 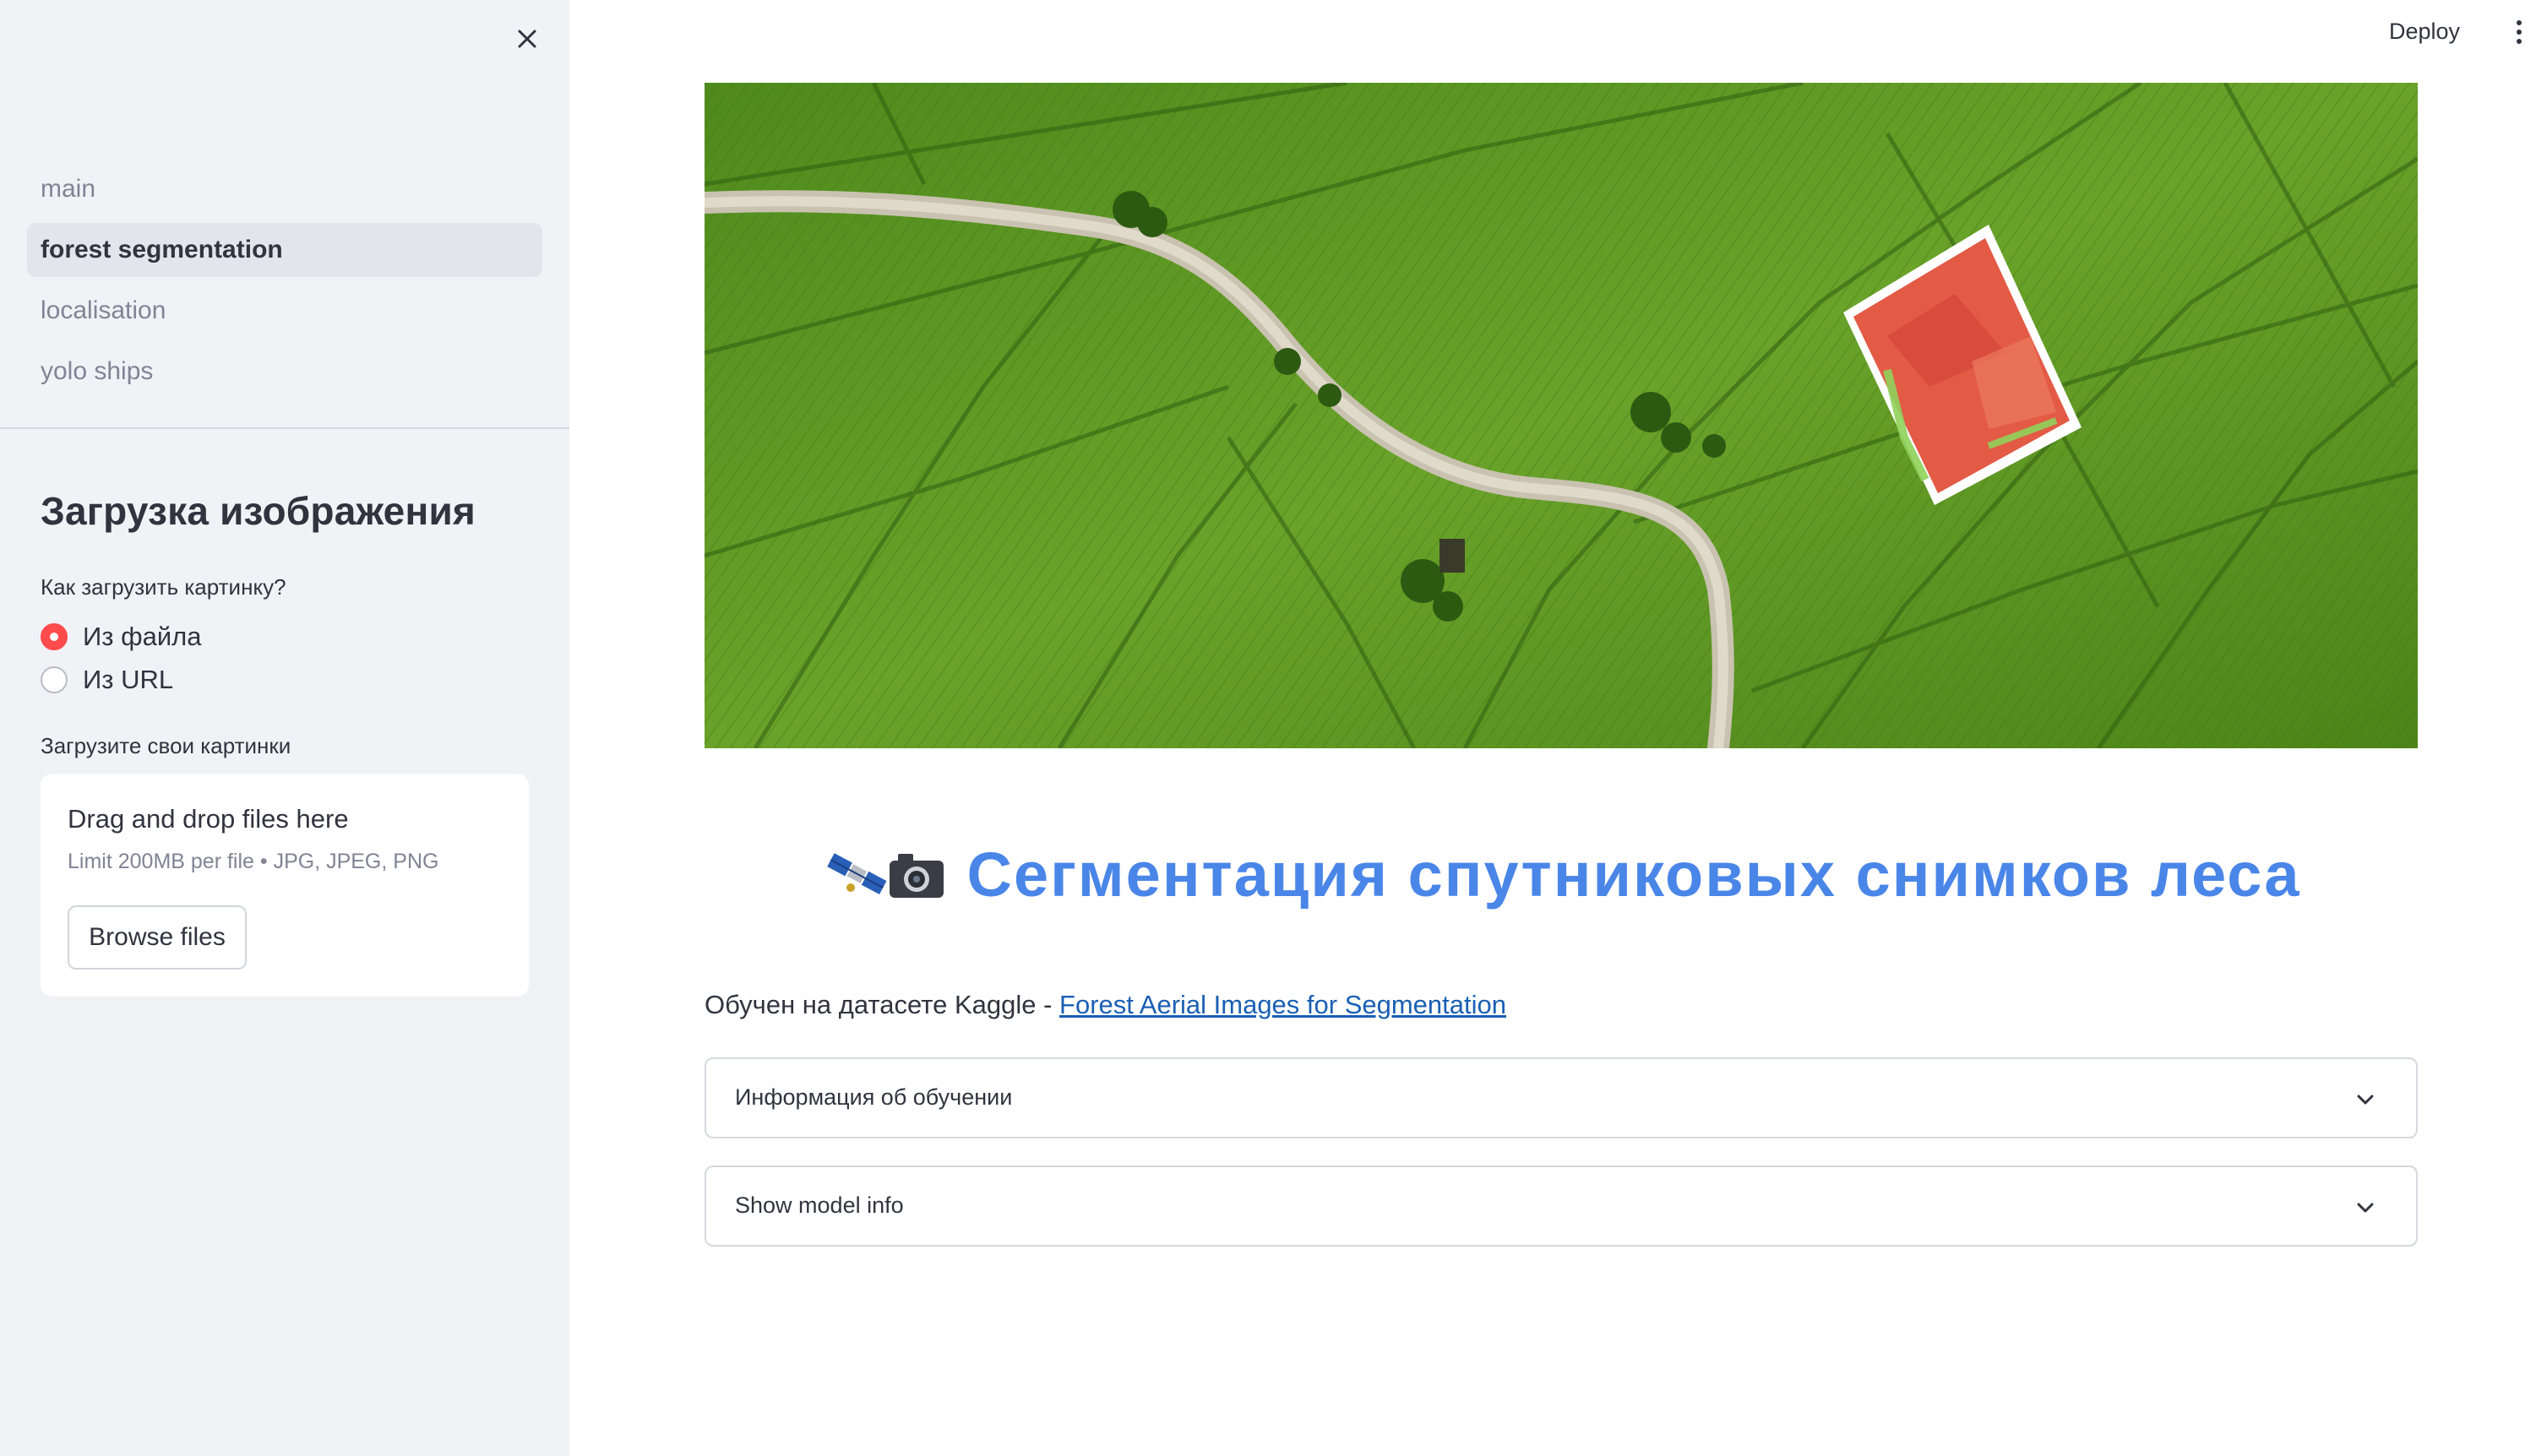 I want to click on radio-from-file: Из файла, so click(x=121, y=637).